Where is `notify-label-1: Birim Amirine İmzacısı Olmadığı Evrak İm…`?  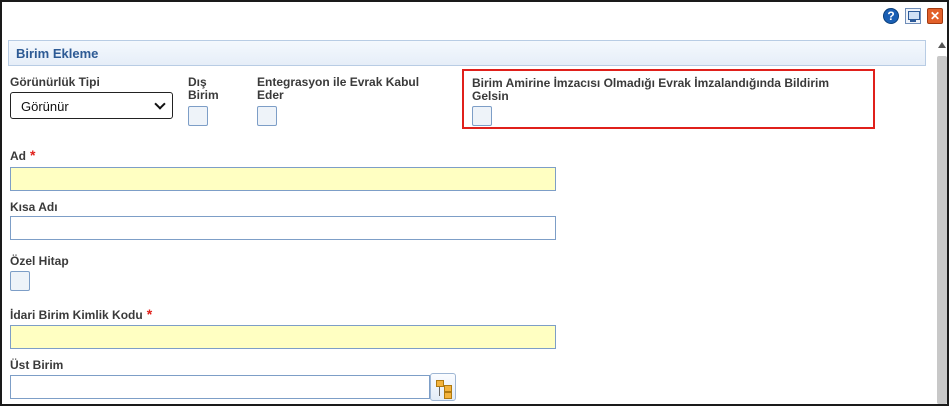 notify-label-1: Birim Amirine İmzacısı Olmadığı Evrak İm… is located at coordinates (650, 83).